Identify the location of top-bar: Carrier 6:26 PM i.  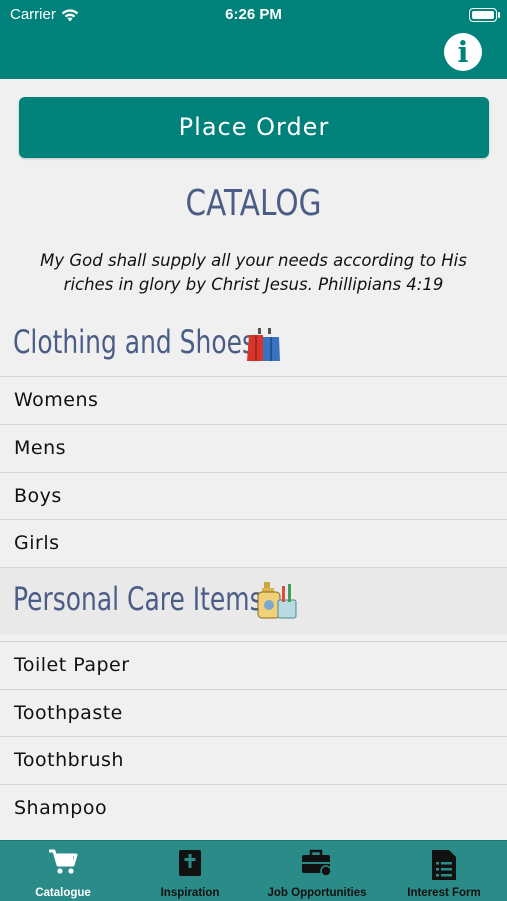
(253, 39).